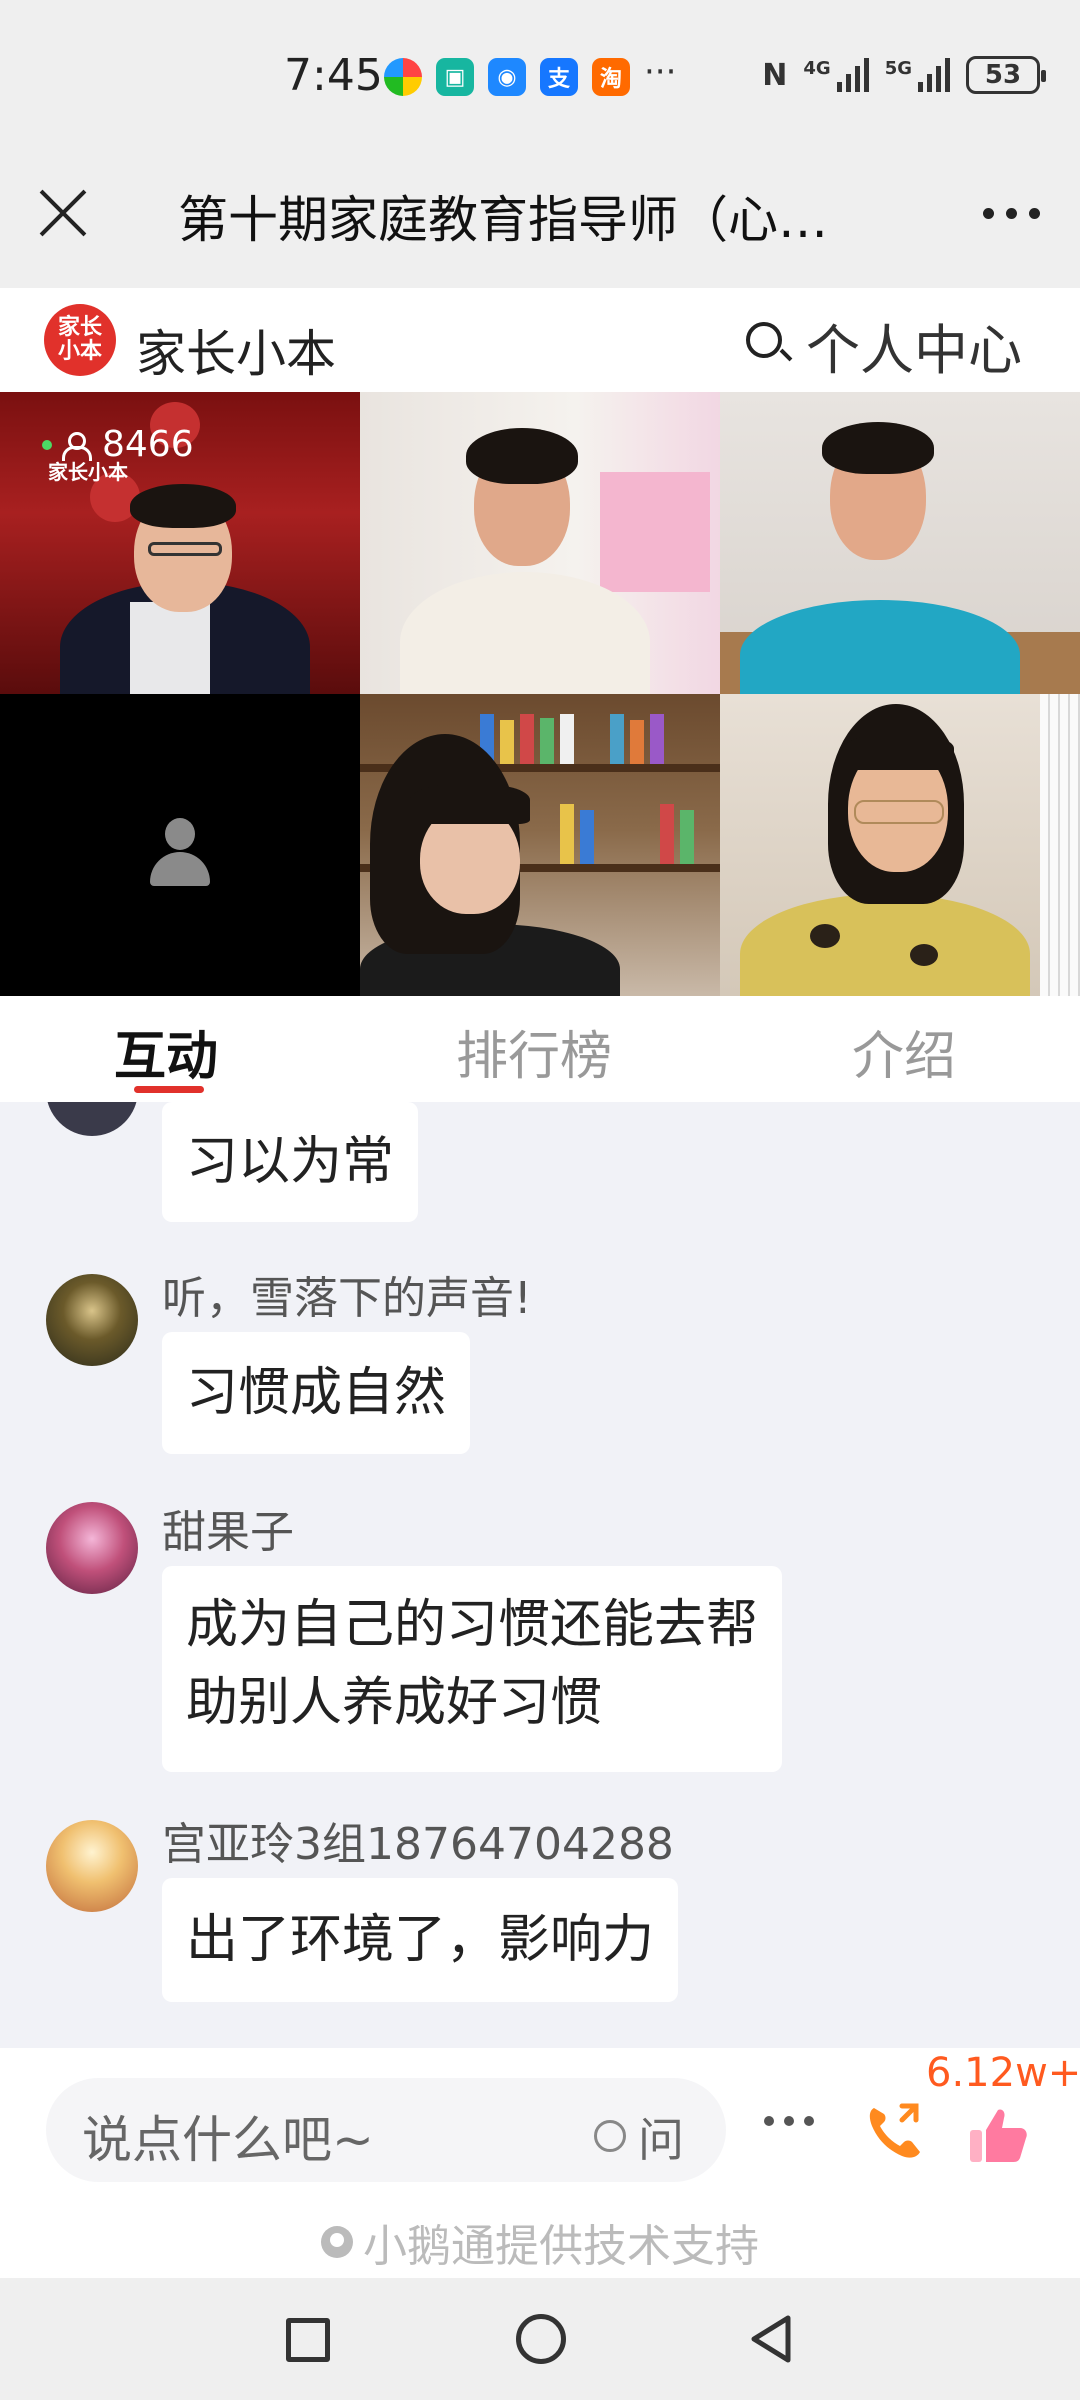  Describe the element at coordinates (347, 1298) in the screenshot. I see `sender-name: 听，雪落下的声音!` at that location.